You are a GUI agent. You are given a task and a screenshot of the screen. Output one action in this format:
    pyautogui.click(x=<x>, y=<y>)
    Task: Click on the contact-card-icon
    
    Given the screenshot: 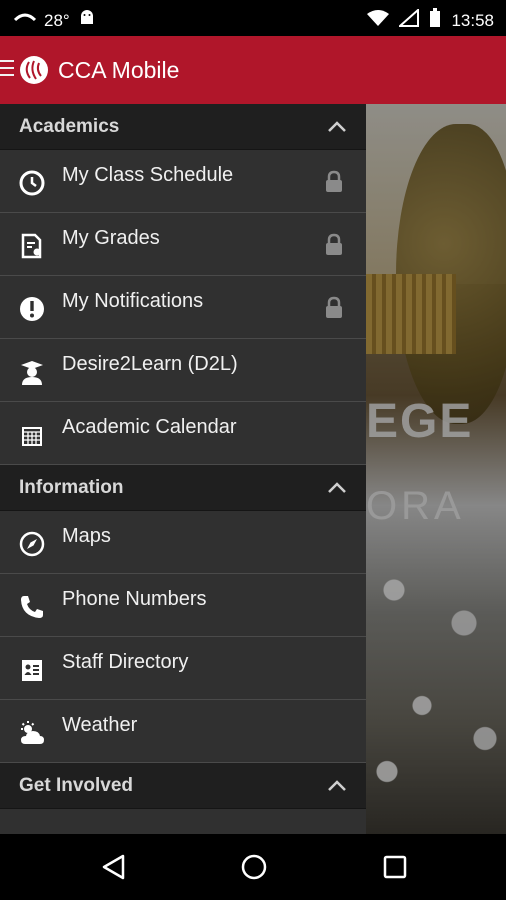 What is the action you would take?
    pyautogui.click(x=32, y=670)
    